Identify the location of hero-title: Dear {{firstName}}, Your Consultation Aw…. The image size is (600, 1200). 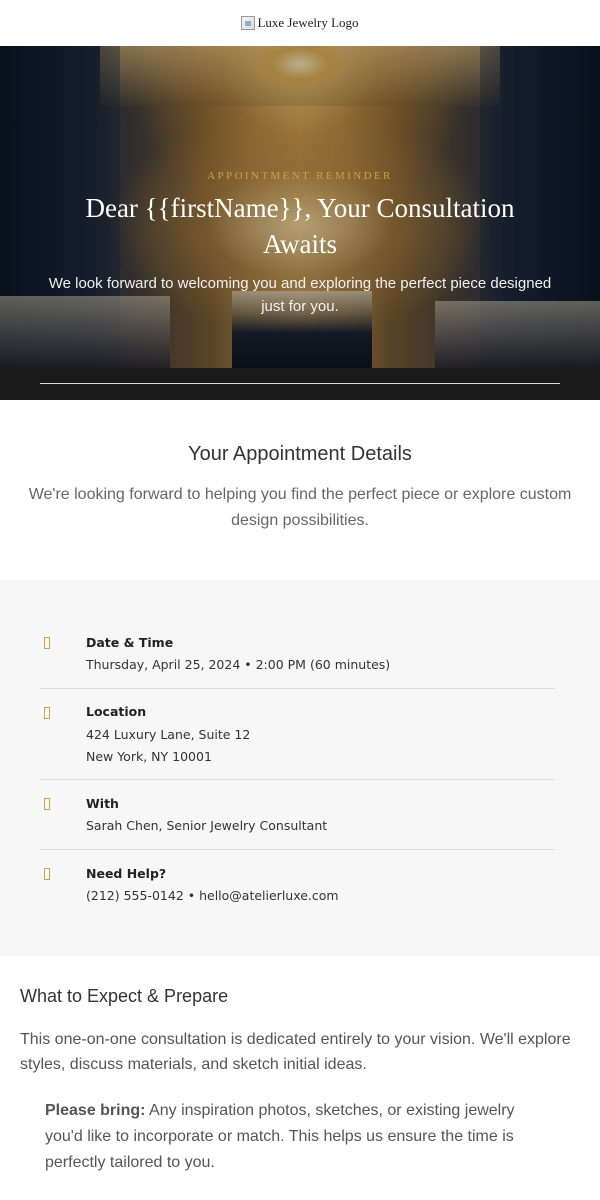
(300, 226).